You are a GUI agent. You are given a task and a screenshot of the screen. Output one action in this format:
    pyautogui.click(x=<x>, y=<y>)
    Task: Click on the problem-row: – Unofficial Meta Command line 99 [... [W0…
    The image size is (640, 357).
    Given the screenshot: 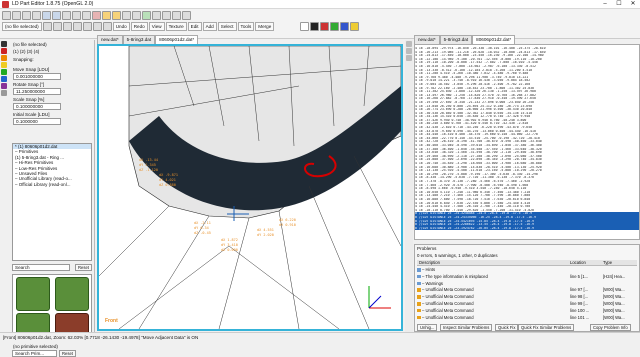 What is the action you would take?
    pyautogui.click(x=527, y=303)
    